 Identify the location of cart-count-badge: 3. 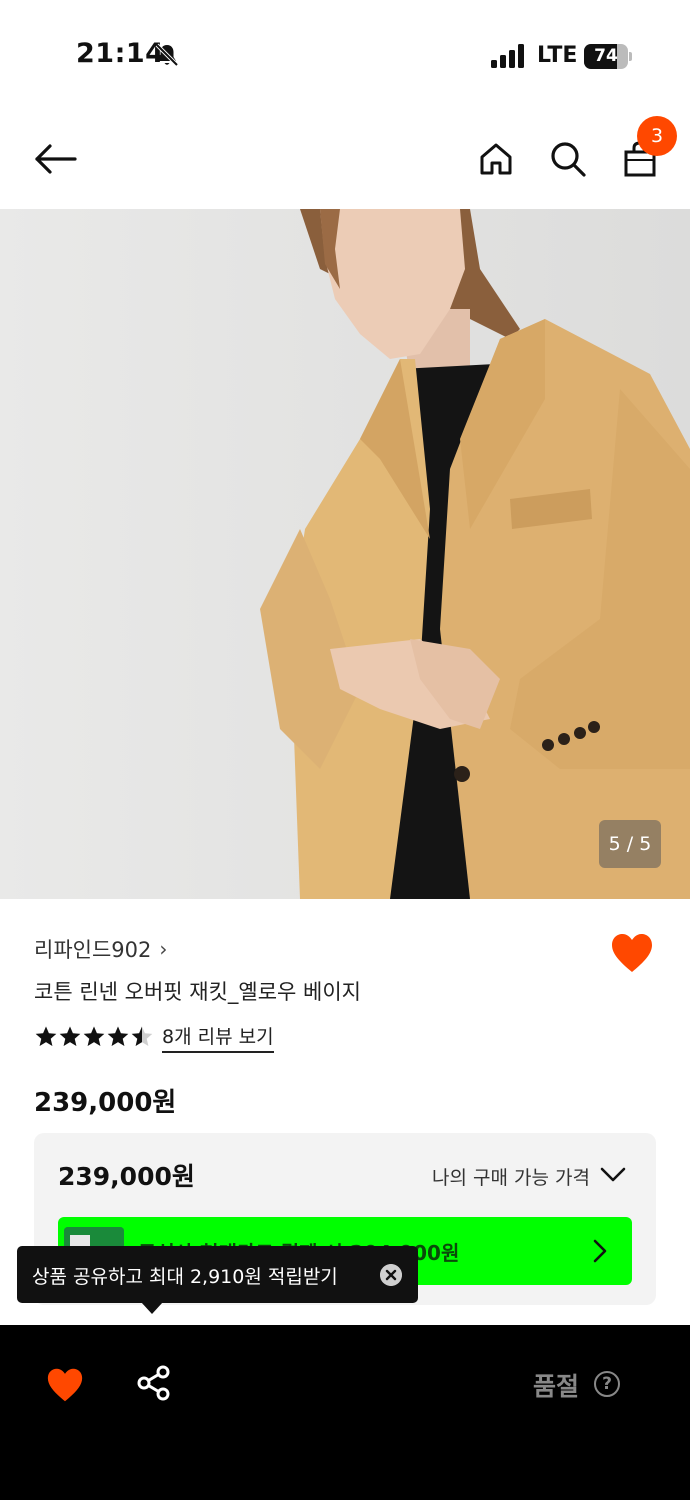
(657, 136).